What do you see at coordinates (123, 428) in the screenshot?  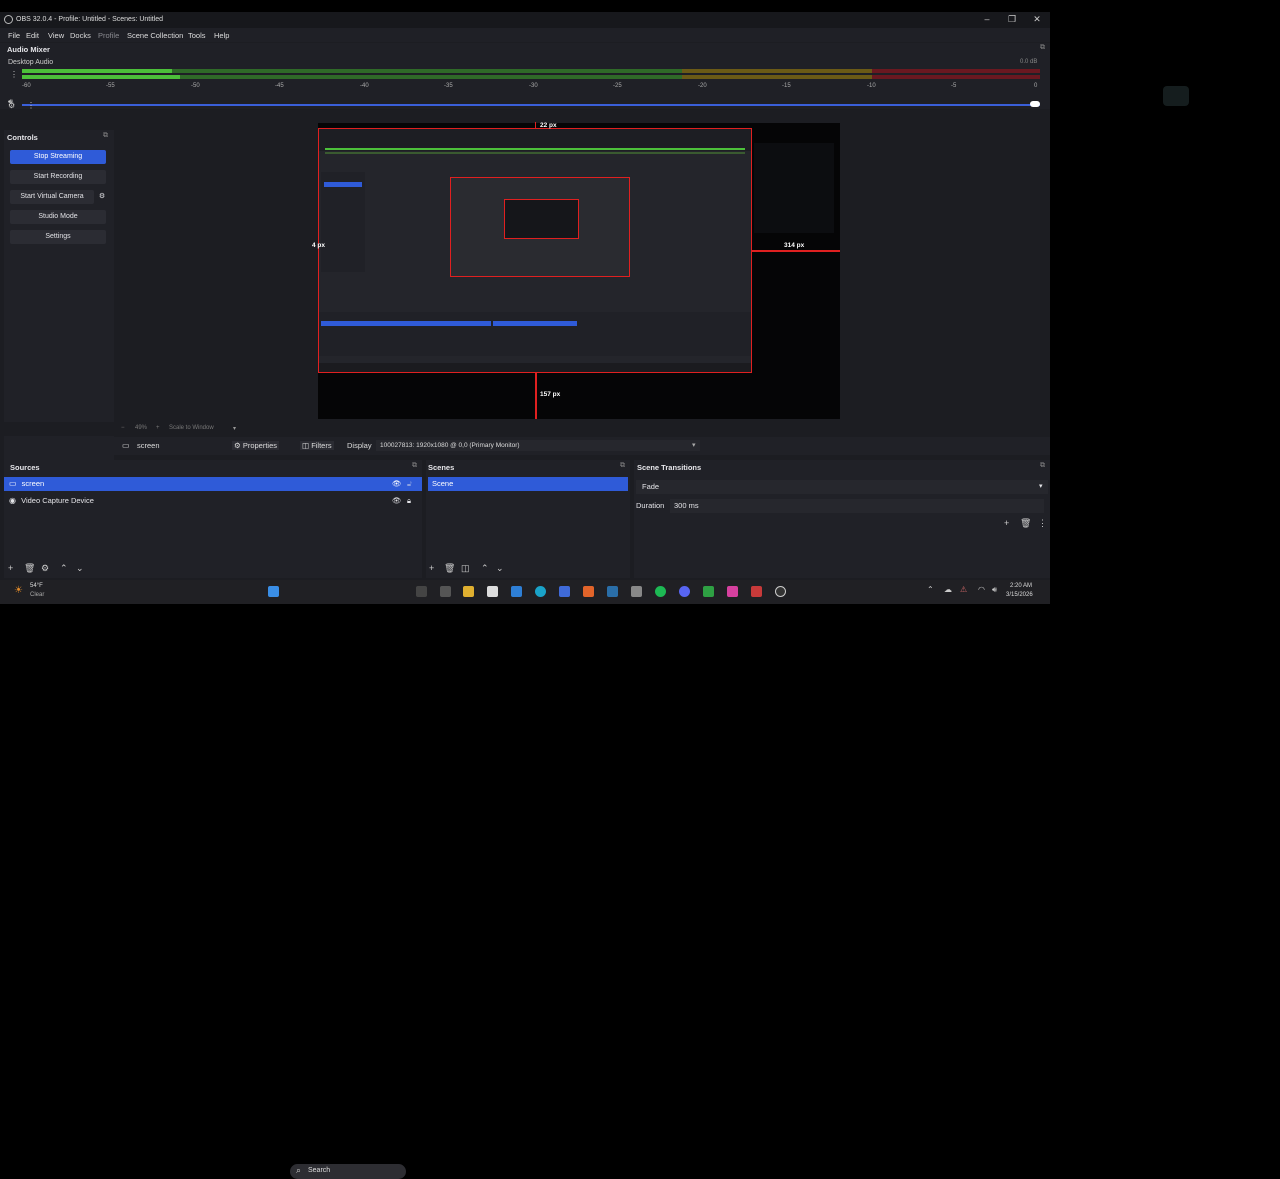 I see `zoom-out-icon: −` at bounding box center [123, 428].